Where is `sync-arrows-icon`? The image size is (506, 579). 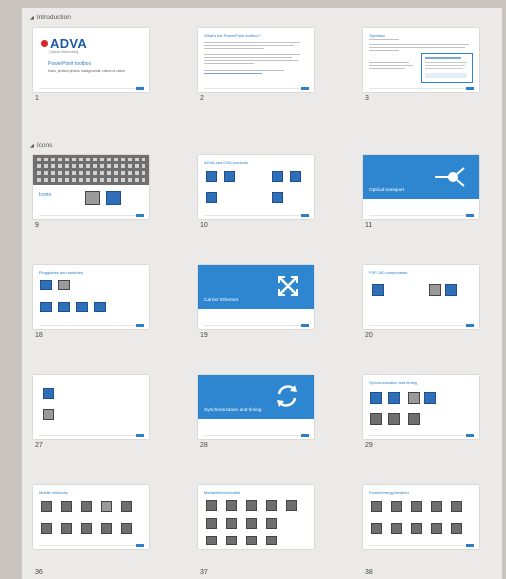 sync-arrows-icon is located at coordinates (287, 396).